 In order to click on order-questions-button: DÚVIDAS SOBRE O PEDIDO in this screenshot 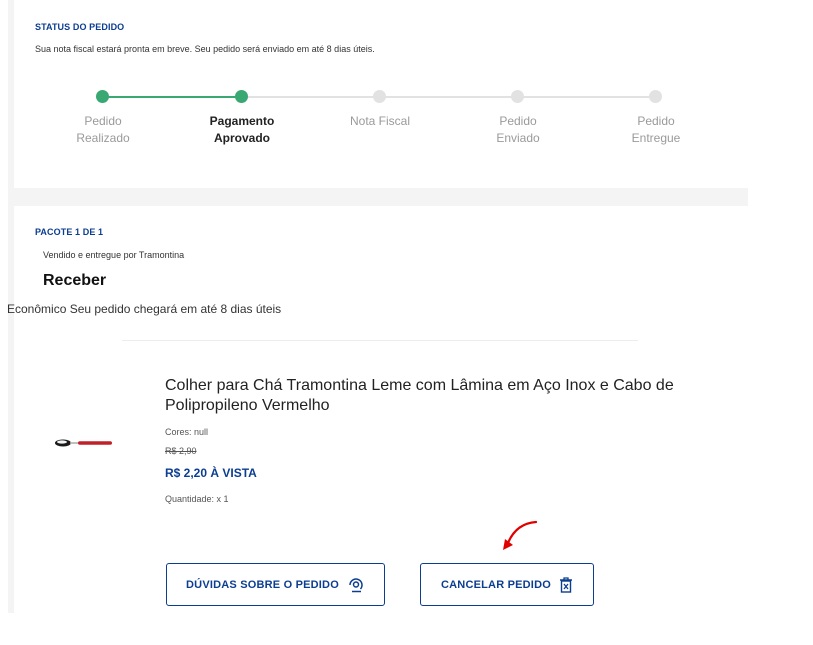, I will do `click(275, 584)`.